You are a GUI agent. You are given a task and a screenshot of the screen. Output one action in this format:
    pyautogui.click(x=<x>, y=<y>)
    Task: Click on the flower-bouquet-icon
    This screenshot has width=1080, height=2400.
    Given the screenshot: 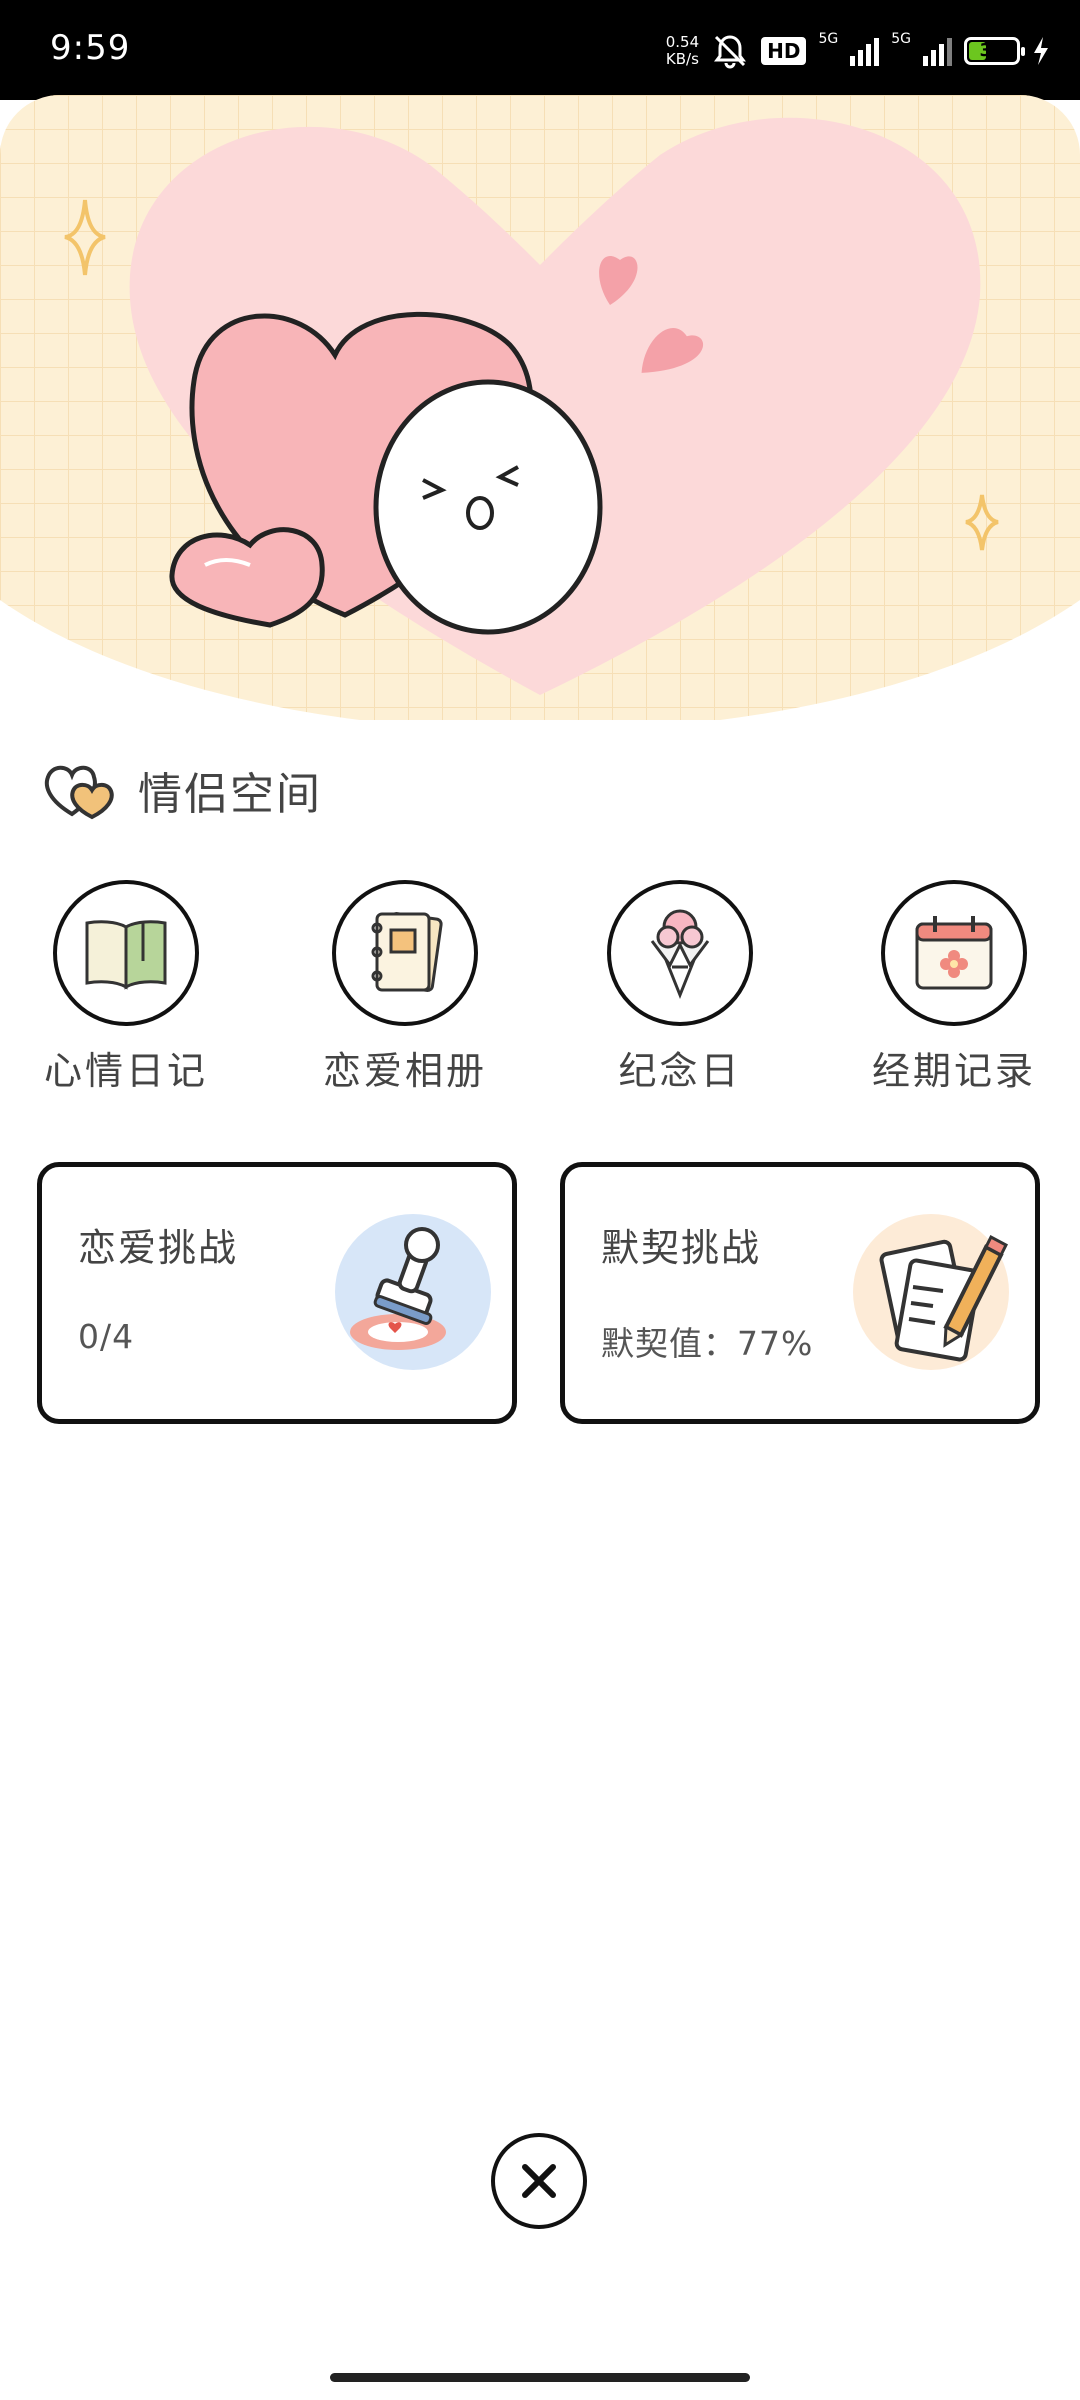 What is the action you would take?
    pyautogui.click(x=680, y=954)
    